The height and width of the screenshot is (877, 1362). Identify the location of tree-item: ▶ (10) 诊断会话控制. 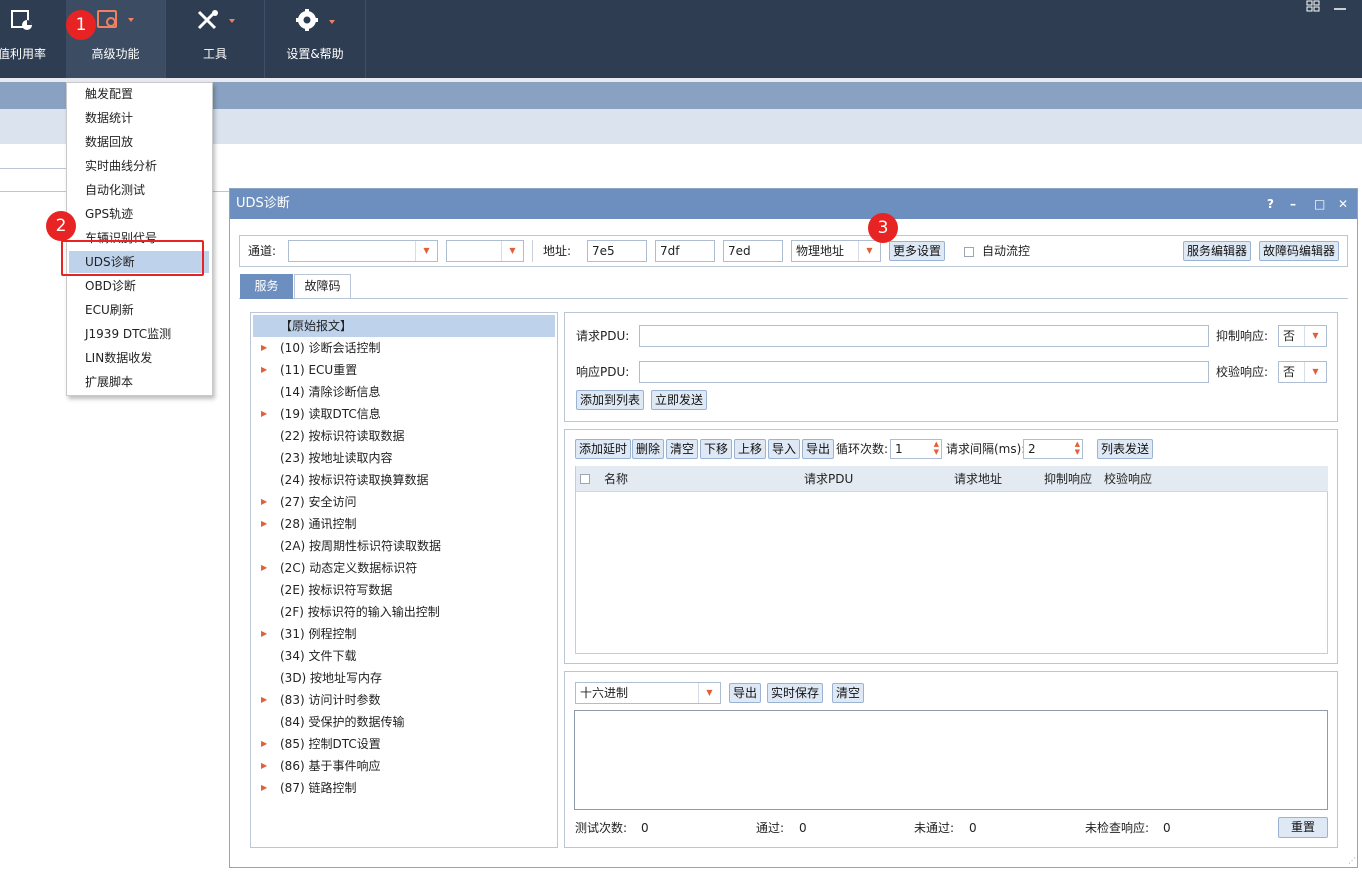
(404, 348).